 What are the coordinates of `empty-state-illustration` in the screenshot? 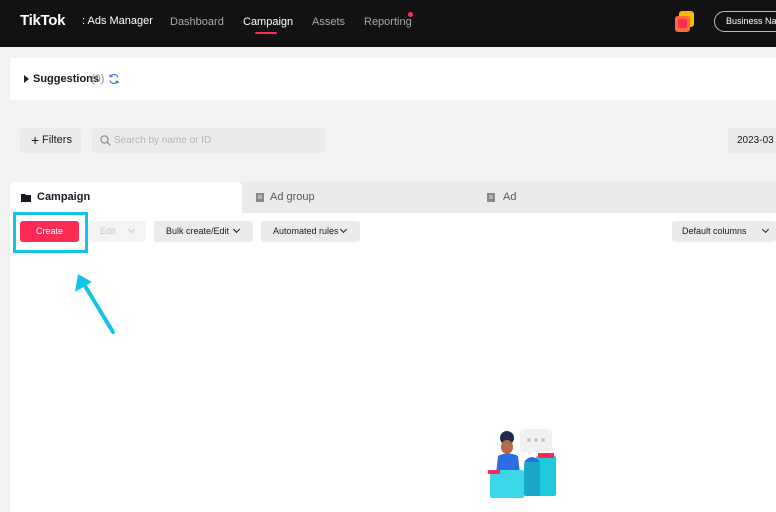 It's located at (522, 463).